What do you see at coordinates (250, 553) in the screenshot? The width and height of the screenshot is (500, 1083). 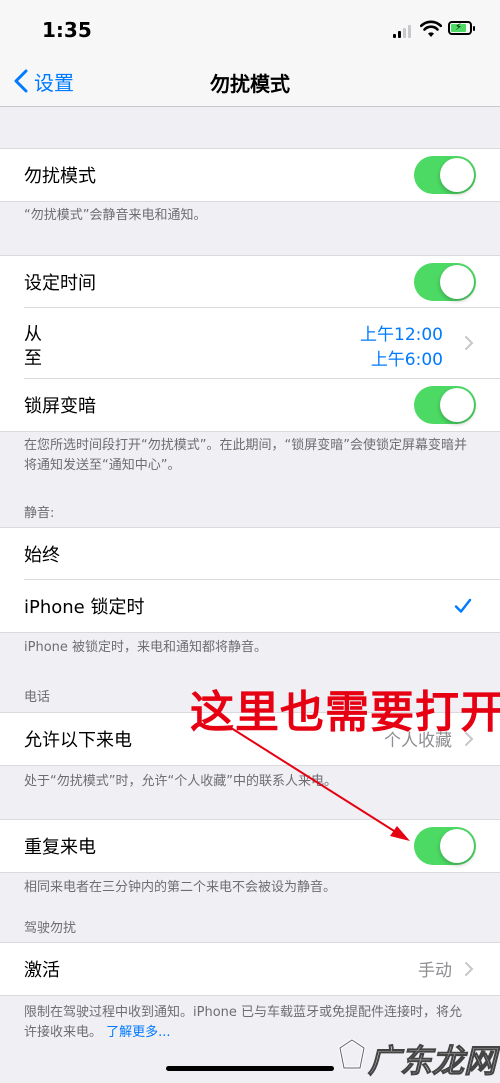 I see `silence-always-row: 始终` at bounding box center [250, 553].